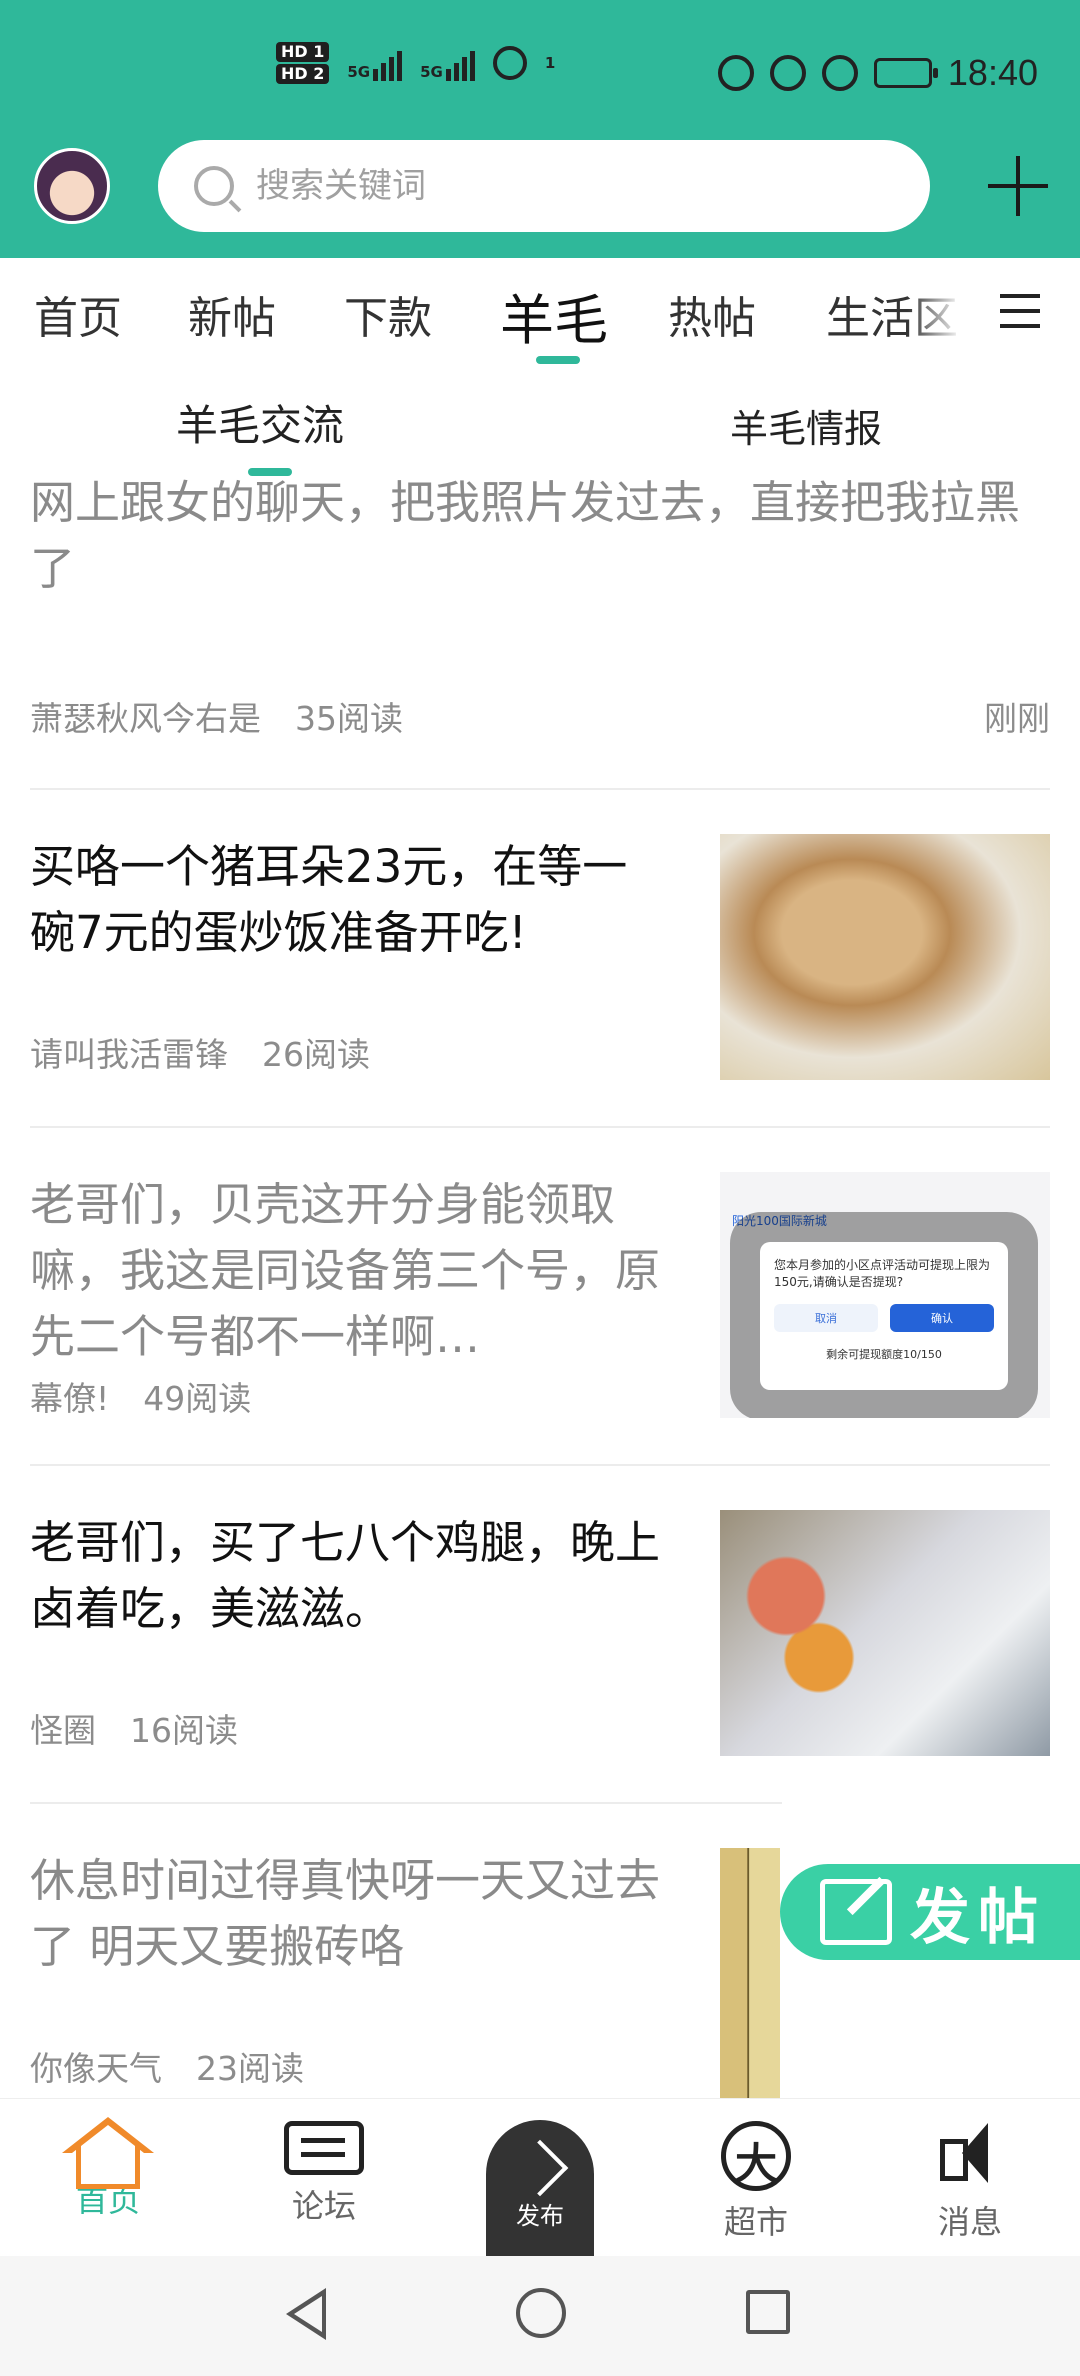  What do you see at coordinates (349, 718) in the screenshot?
I see `post-reads: 35阅读` at bounding box center [349, 718].